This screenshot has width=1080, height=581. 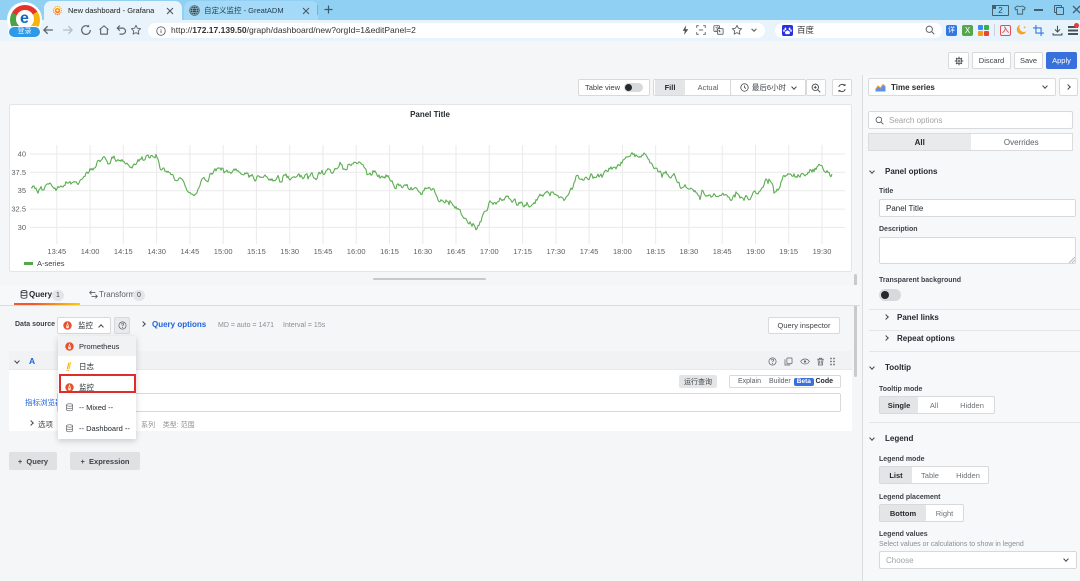 What do you see at coordinates (22, 227) in the screenshot?
I see `svg-text: 30` at bounding box center [22, 227].